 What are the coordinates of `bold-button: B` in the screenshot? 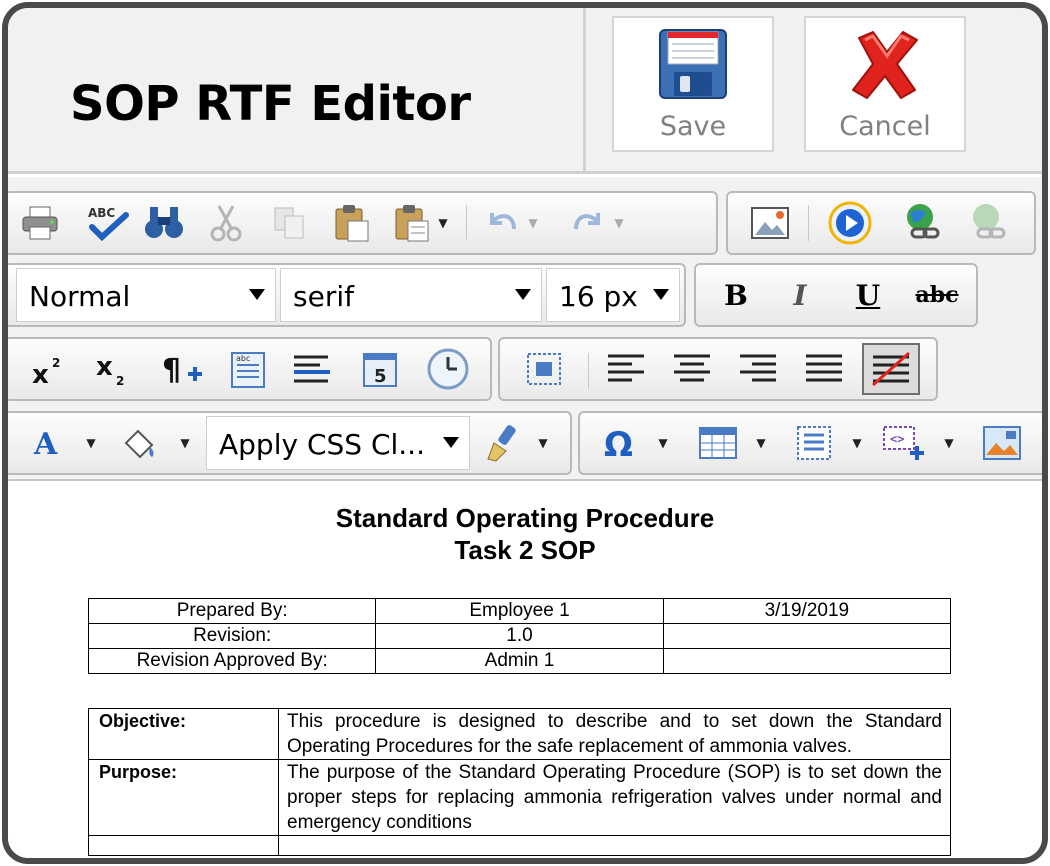 It's located at (736, 295).